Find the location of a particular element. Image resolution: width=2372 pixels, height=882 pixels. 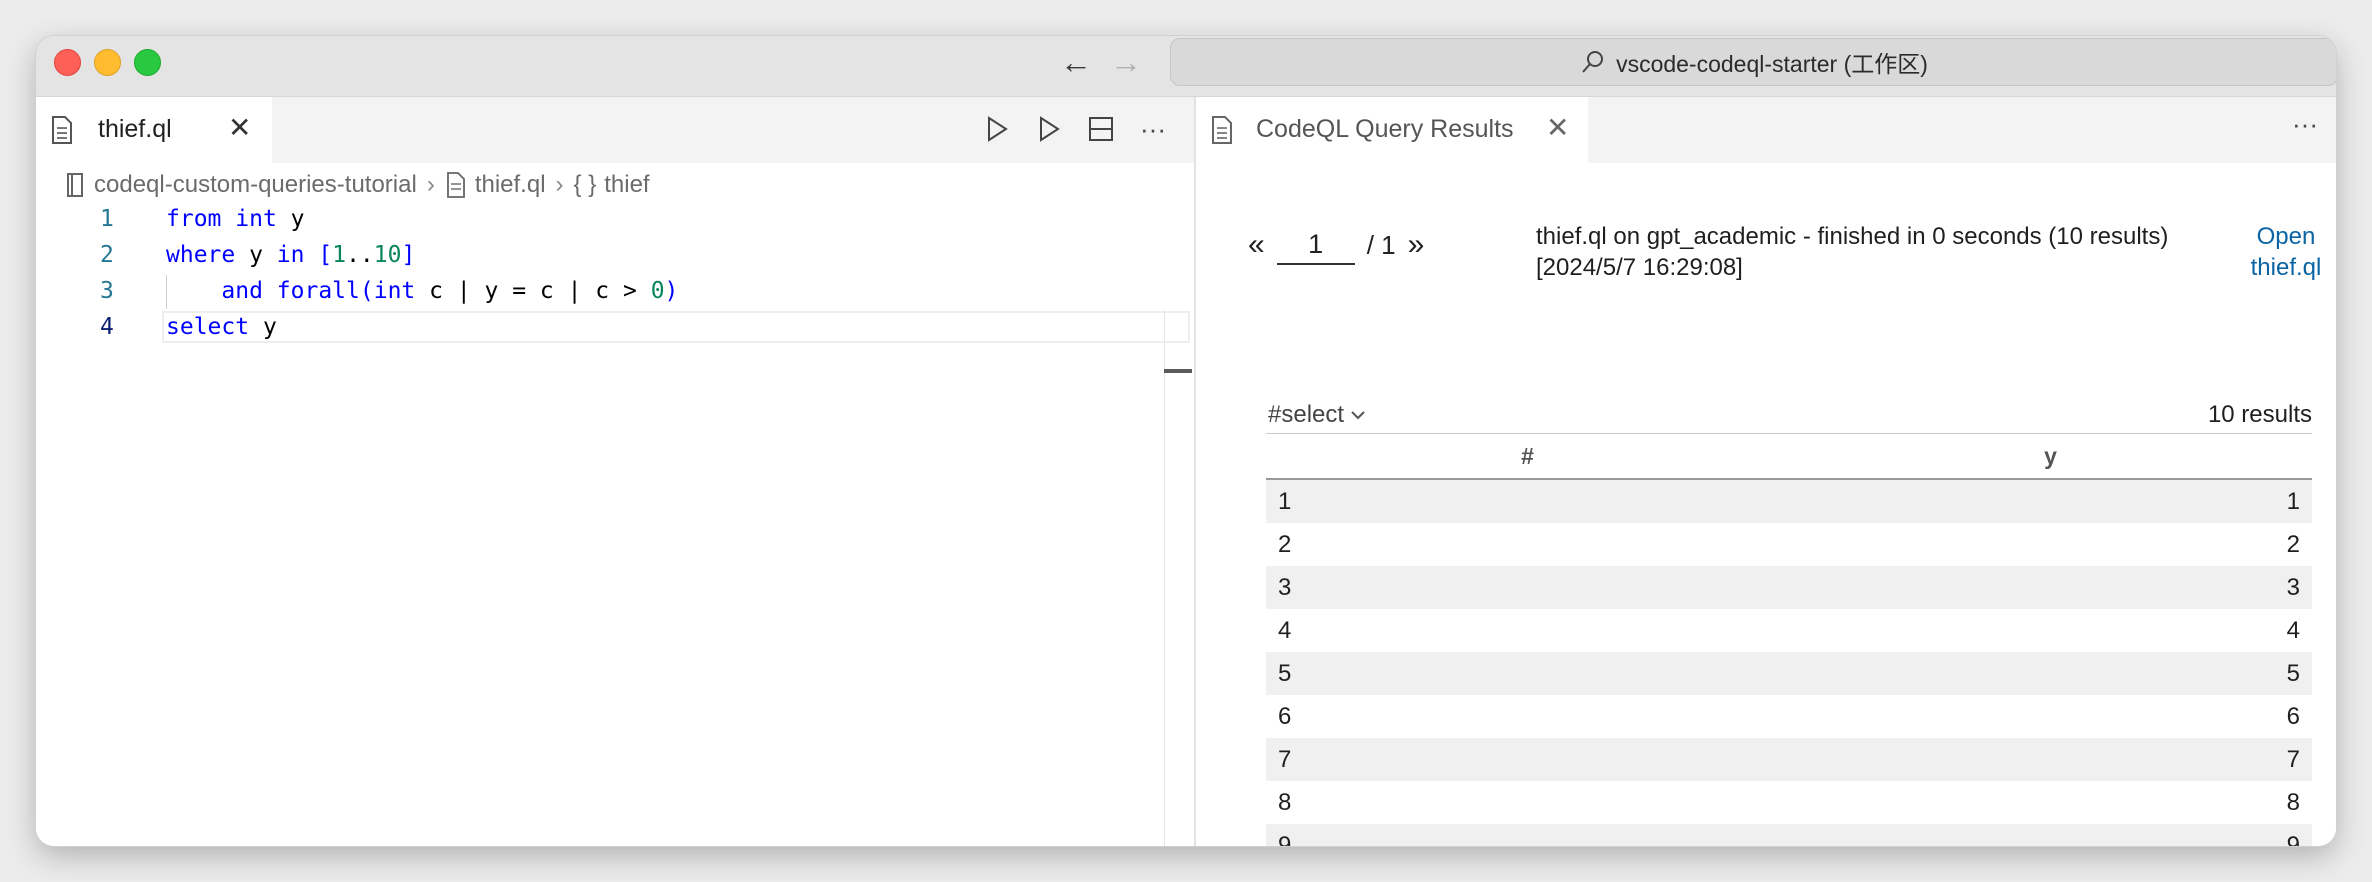

row-index-cell: 9 is located at coordinates (1527, 835).